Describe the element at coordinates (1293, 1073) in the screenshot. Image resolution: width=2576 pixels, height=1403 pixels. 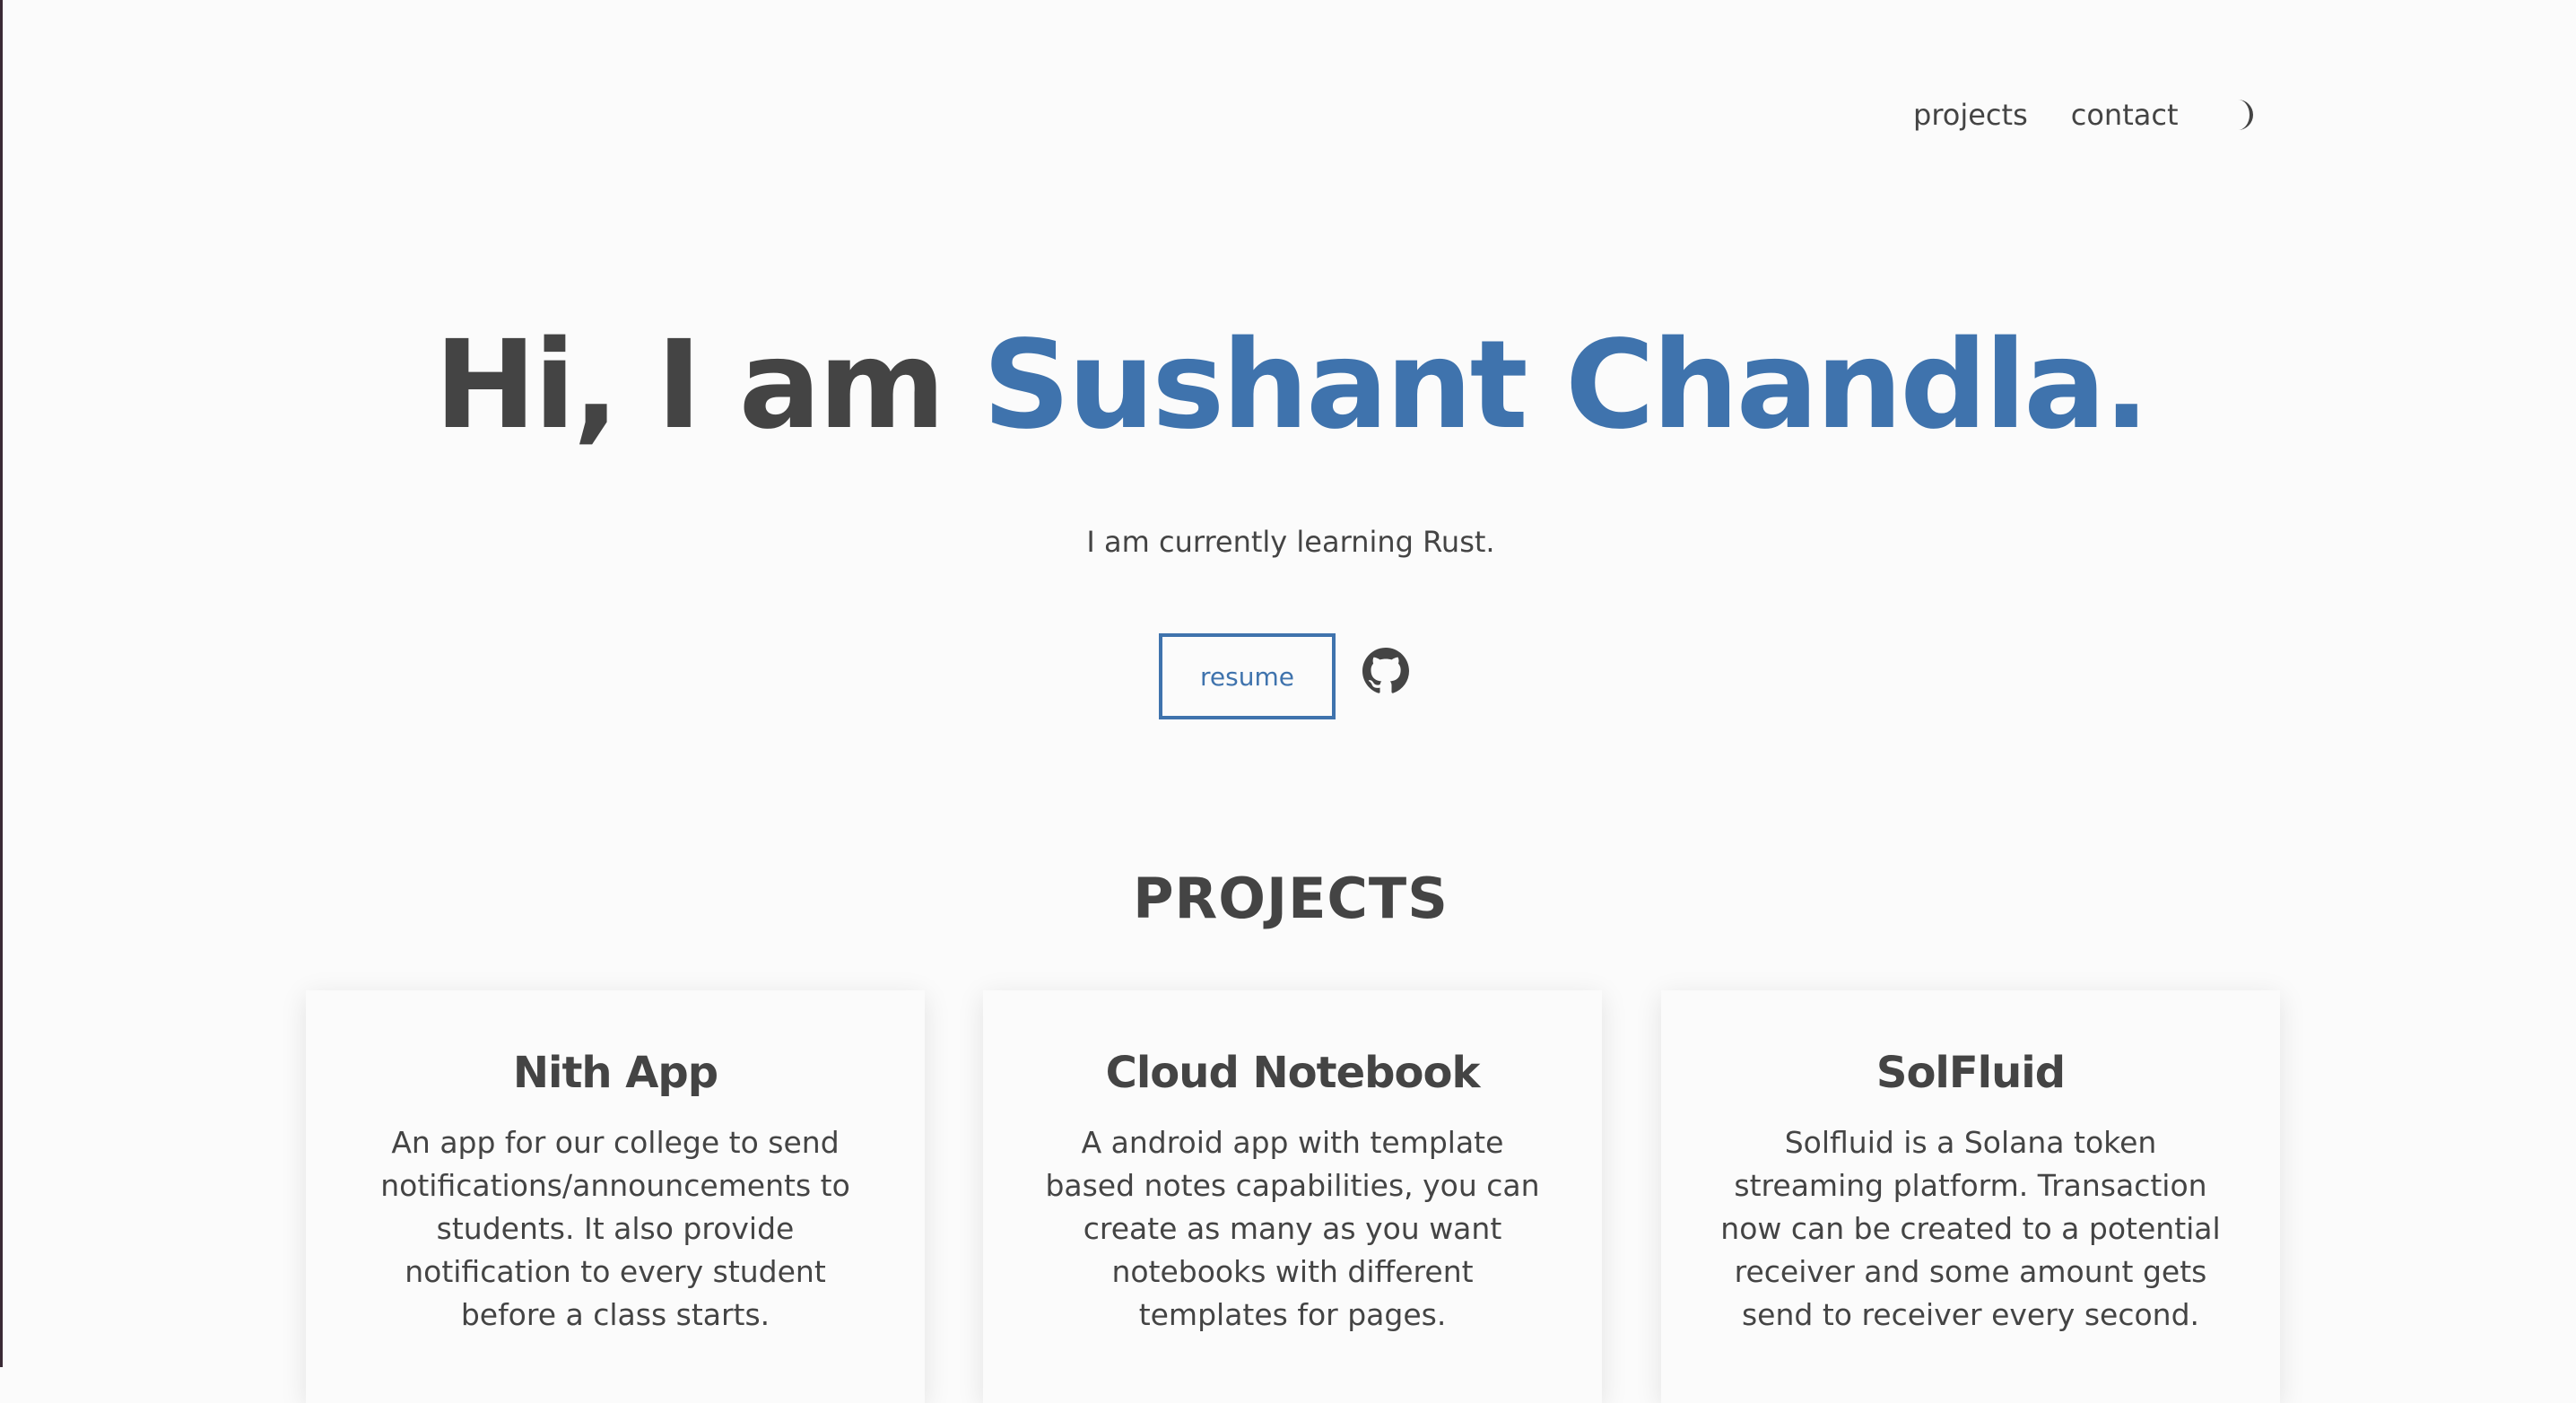
I see `project-title: Cloud Notebook` at that location.